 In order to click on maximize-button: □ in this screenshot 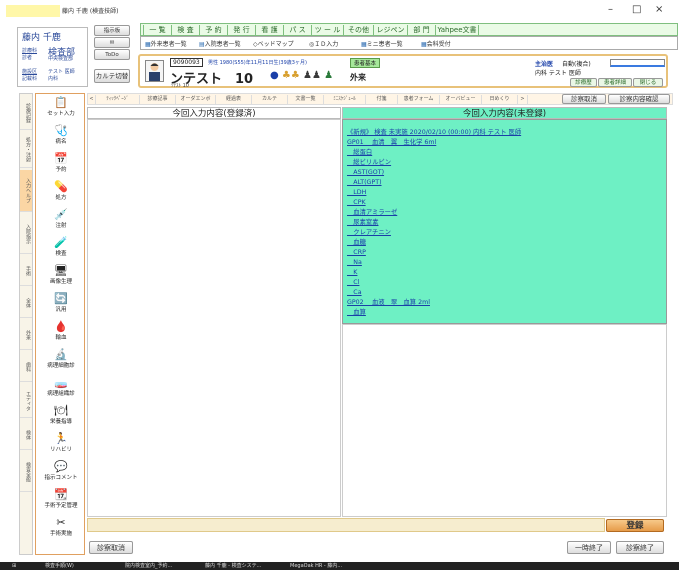, I will do `click(636, 9)`.